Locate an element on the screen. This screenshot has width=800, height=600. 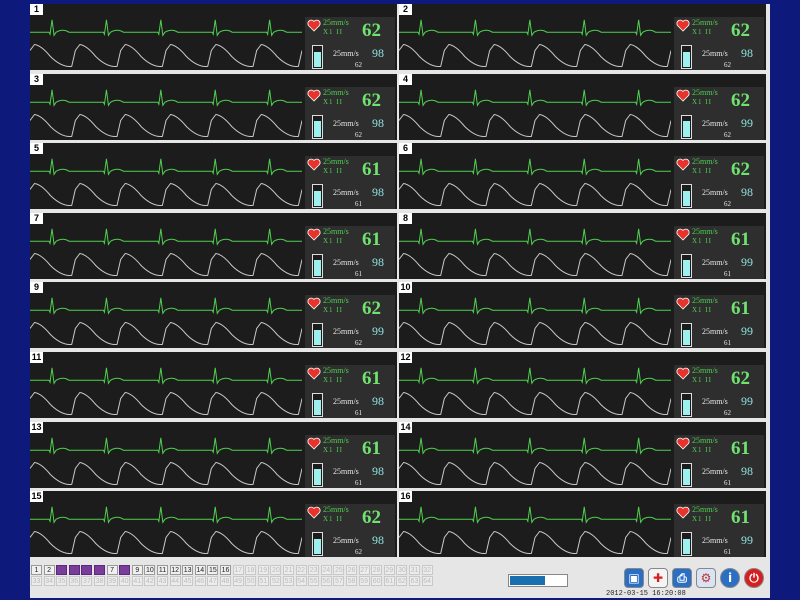
bed-page-button: 2 is located at coordinates (49, 570).